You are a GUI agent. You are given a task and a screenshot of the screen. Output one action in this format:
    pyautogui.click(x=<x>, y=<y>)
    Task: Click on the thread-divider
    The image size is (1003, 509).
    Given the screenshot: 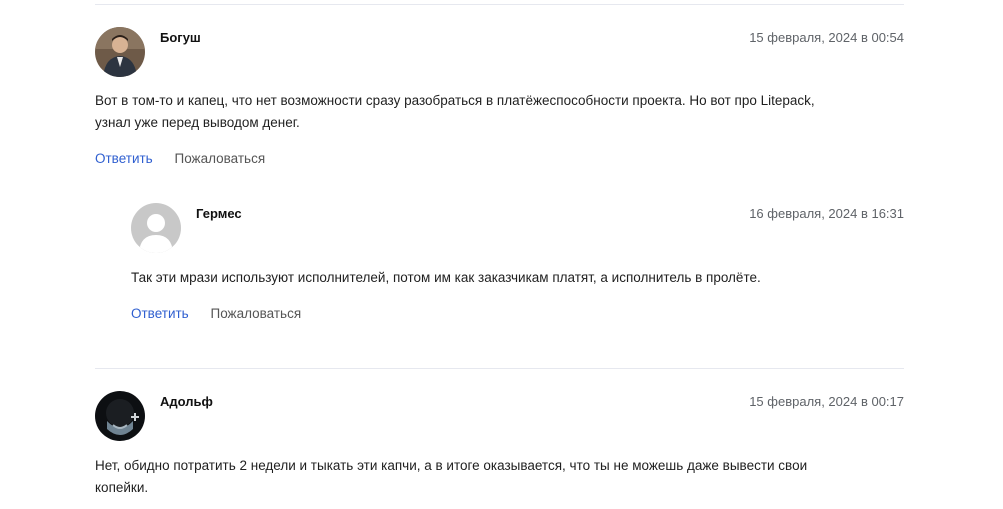 What is the action you would take?
    pyautogui.click(x=499, y=368)
    